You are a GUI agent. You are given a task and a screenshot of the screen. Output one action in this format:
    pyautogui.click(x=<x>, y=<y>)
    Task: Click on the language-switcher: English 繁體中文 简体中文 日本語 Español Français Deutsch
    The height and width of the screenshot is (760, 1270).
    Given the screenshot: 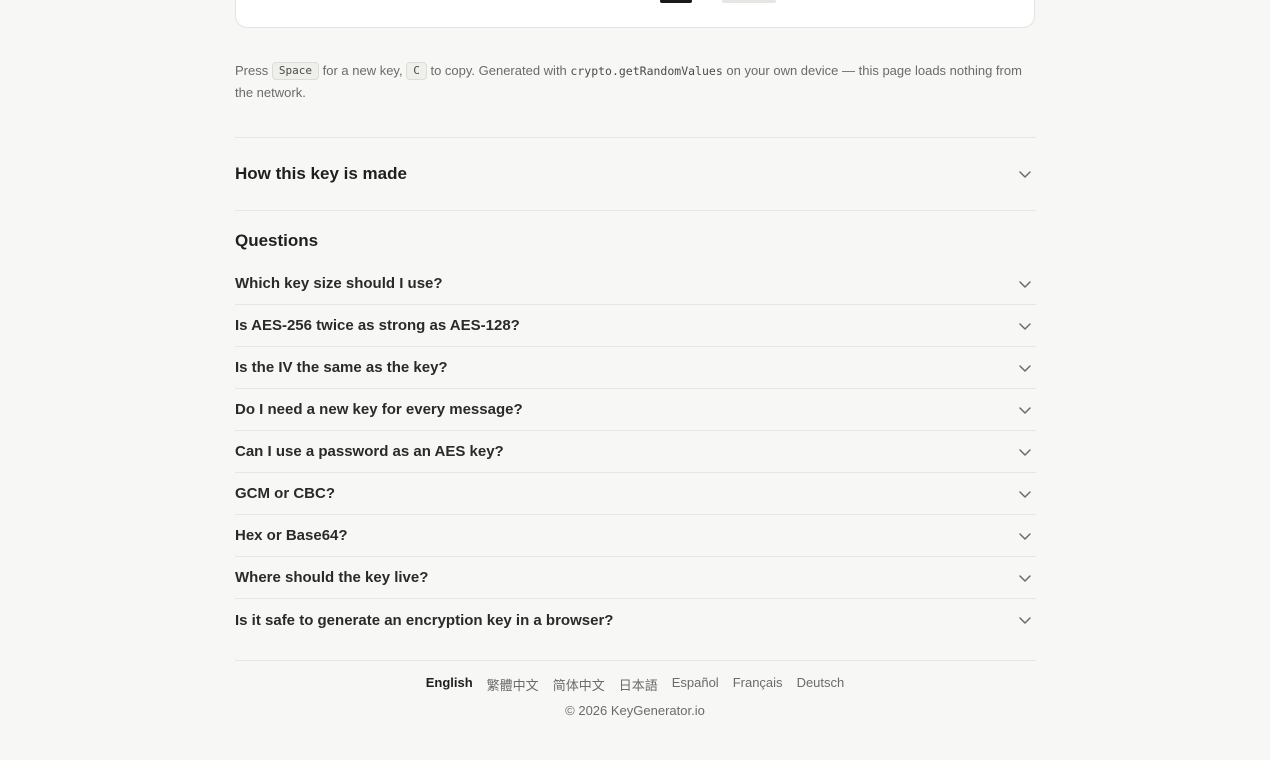 What is the action you would take?
    pyautogui.click(x=635, y=684)
    